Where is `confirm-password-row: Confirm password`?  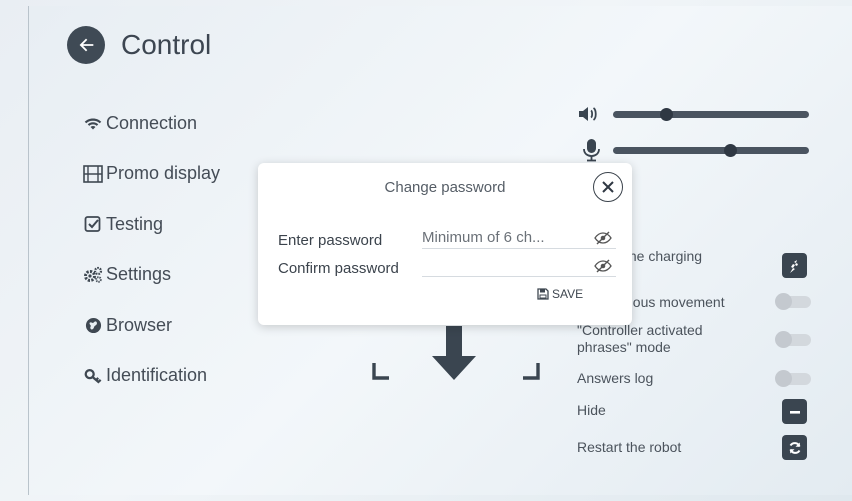
confirm-password-row: Confirm password is located at coordinates (447, 266).